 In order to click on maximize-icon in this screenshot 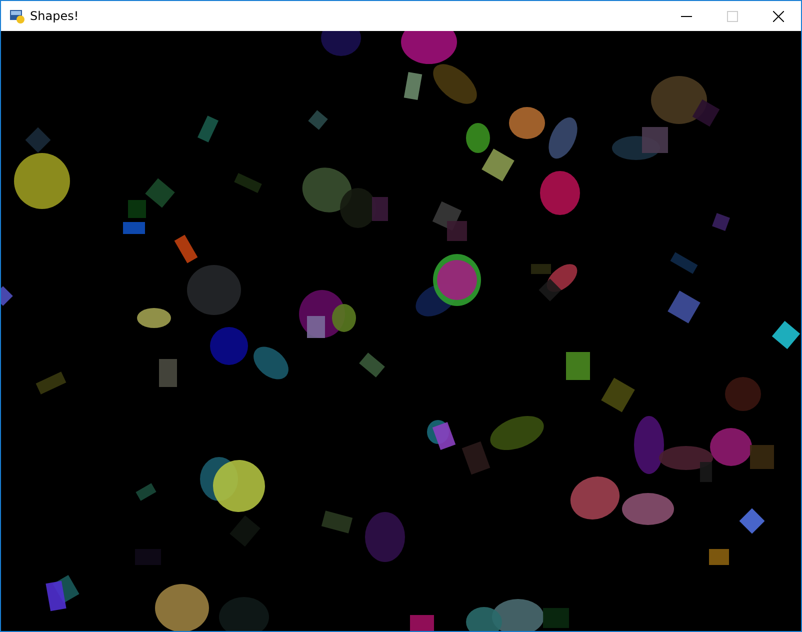, I will do `click(732, 16)`.